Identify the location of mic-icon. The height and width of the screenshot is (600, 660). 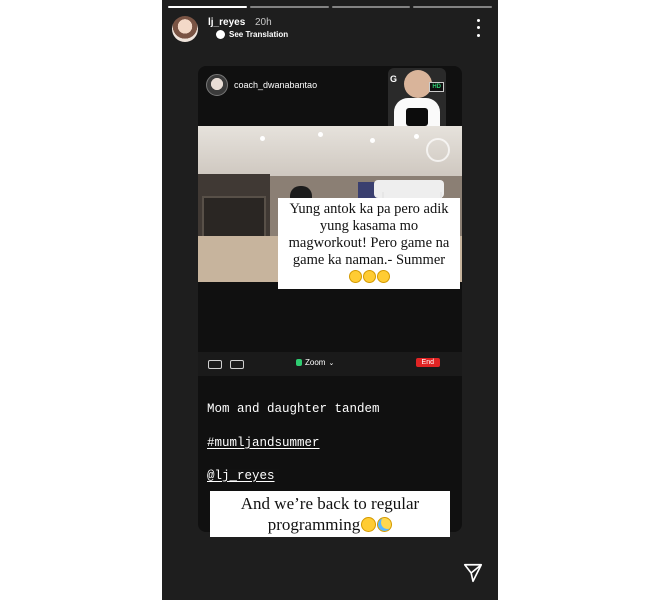
(215, 364).